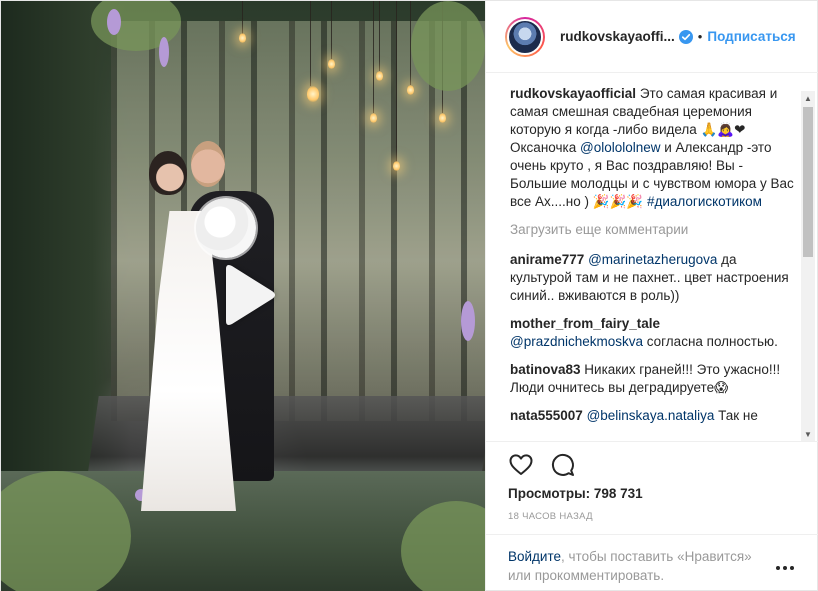 The height and width of the screenshot is (591, 818). What do you see at coordinates (808, 434) in the screenshot?
I see `triangle-down-icon: ▼` at bounding box center [808, 434].